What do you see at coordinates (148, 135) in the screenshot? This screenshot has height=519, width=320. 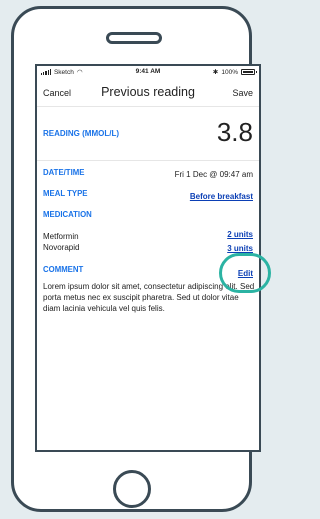 I see `reading-section: READING (MMOL/L) 3.8` at bounding box center [148, 135].